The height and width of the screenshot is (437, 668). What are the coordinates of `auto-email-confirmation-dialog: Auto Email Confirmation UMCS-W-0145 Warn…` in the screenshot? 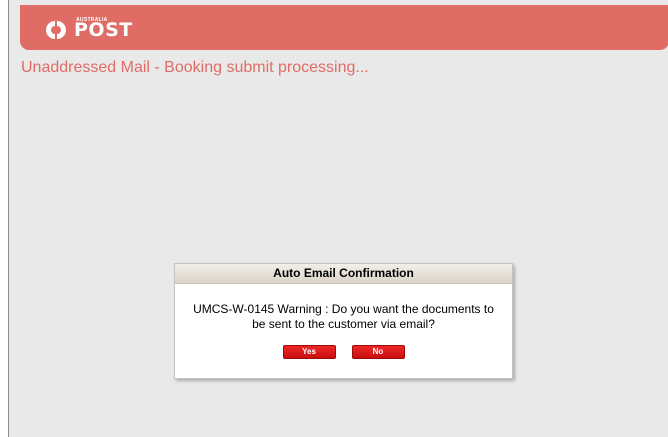 It's located at (343, 321).